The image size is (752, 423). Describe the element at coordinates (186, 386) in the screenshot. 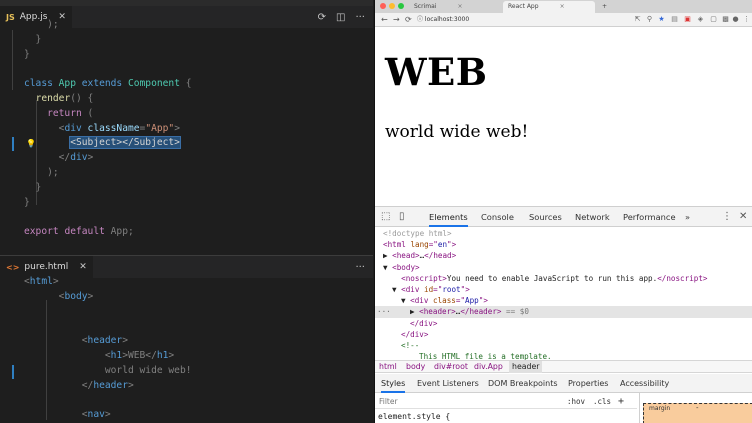

I see `code-line: </header>` at that location.